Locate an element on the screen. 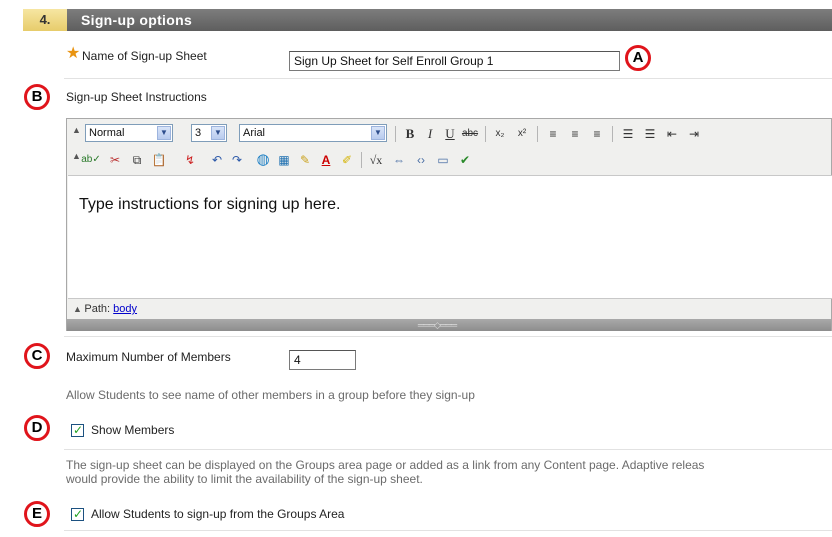  section-title: Sign-up options is located at coordinates (137, 20).